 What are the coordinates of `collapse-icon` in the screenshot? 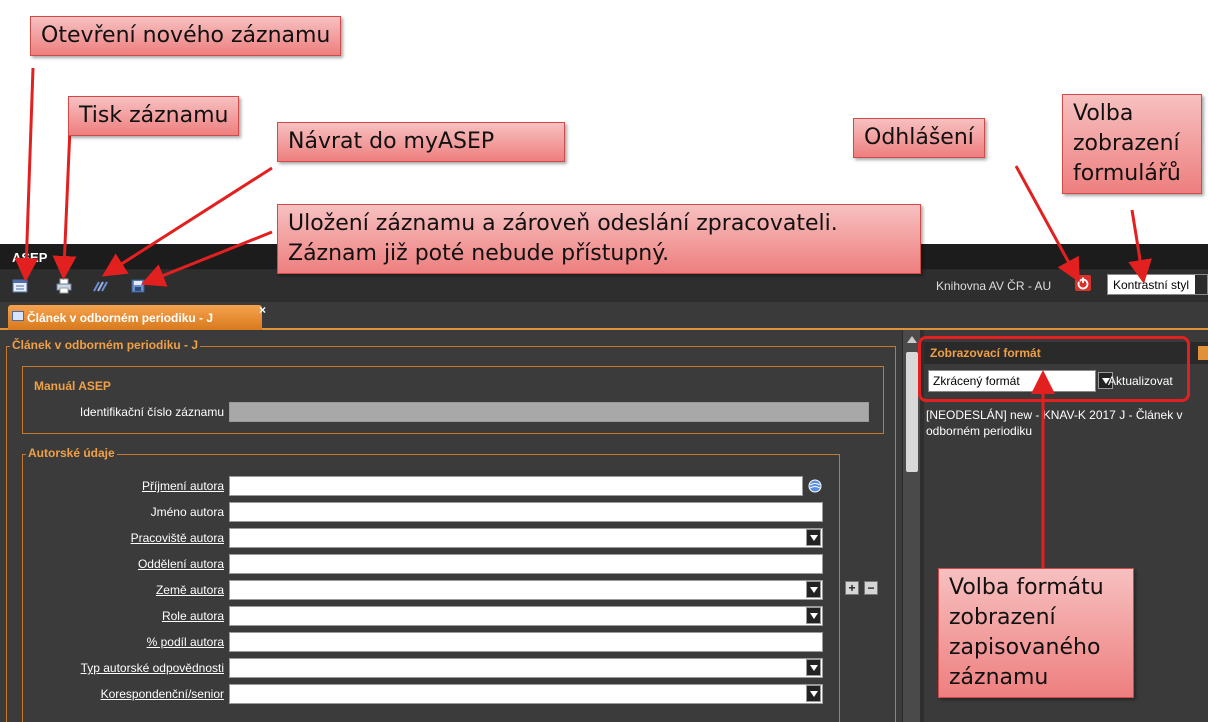 It's located at (1203, 353).